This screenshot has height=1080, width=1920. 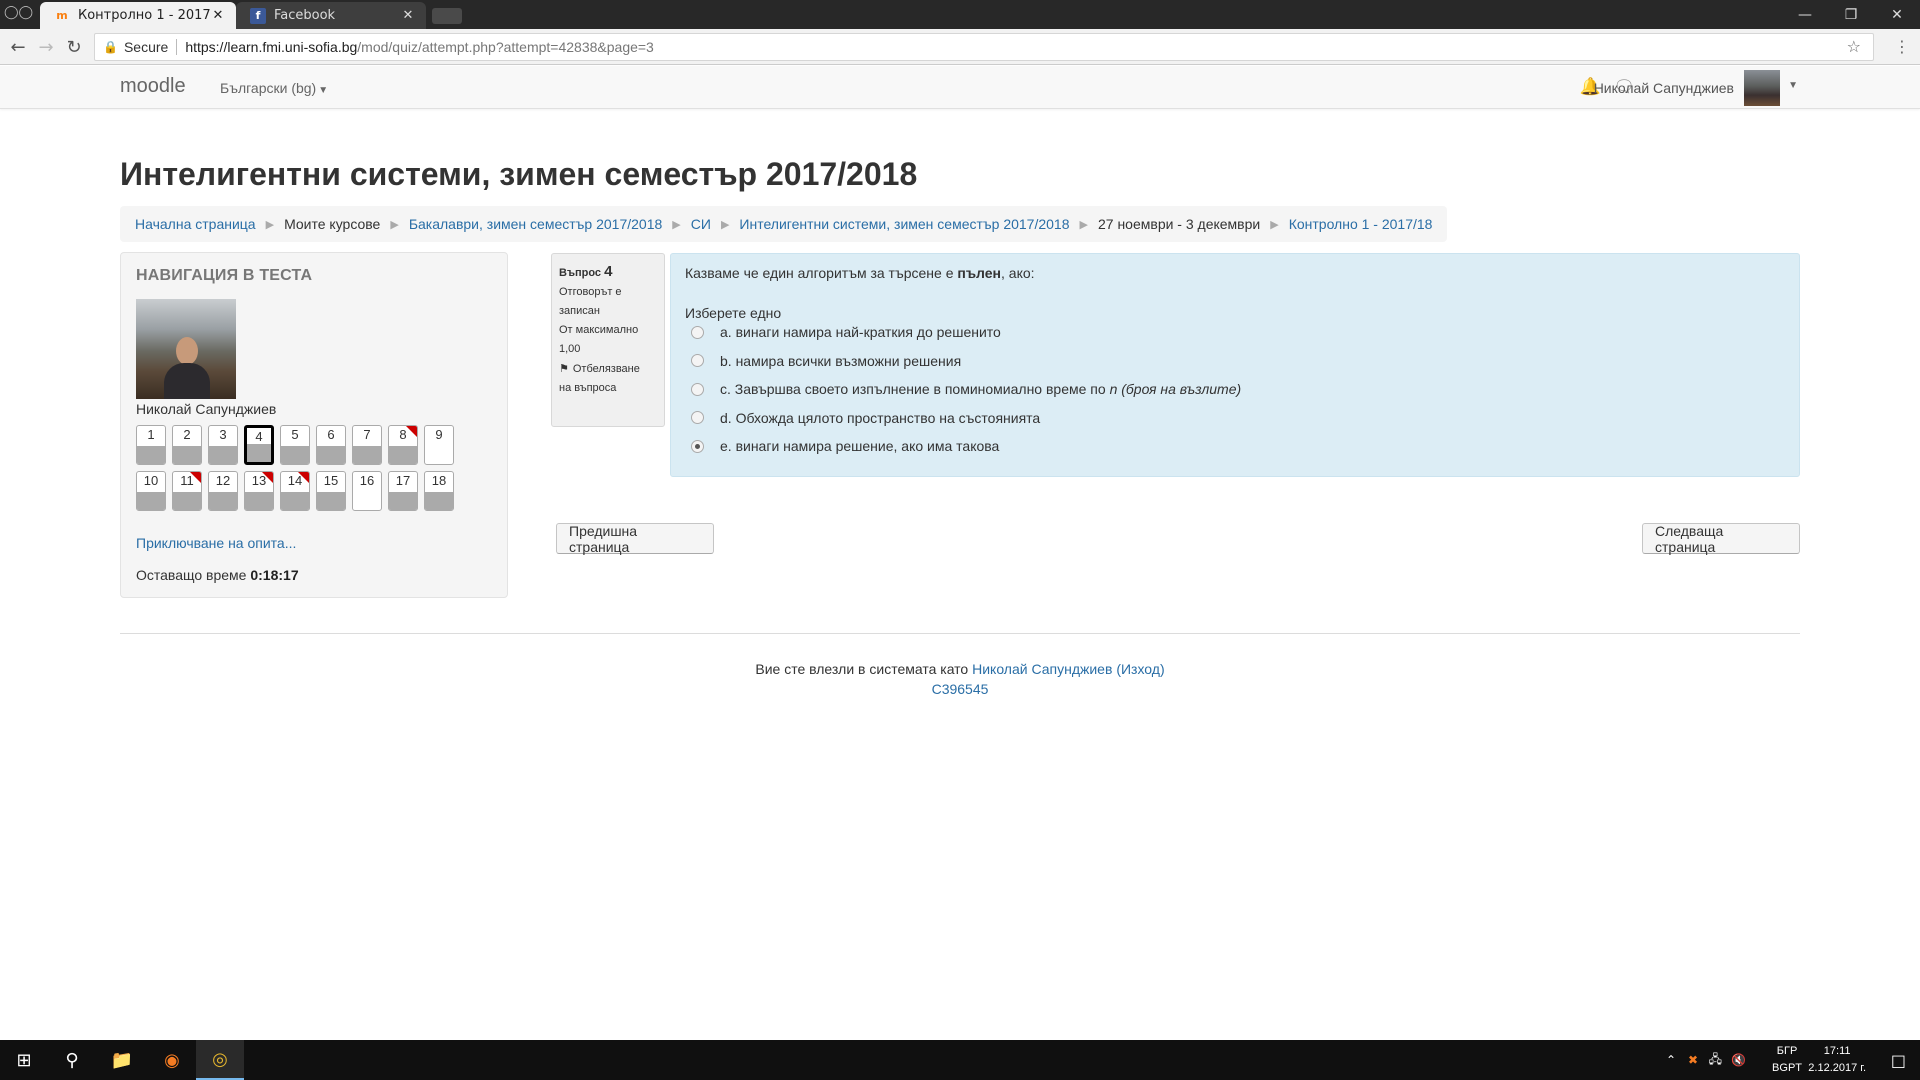 I want to click on file-explorer-icon: 📁, so click(x=122, y=1060).